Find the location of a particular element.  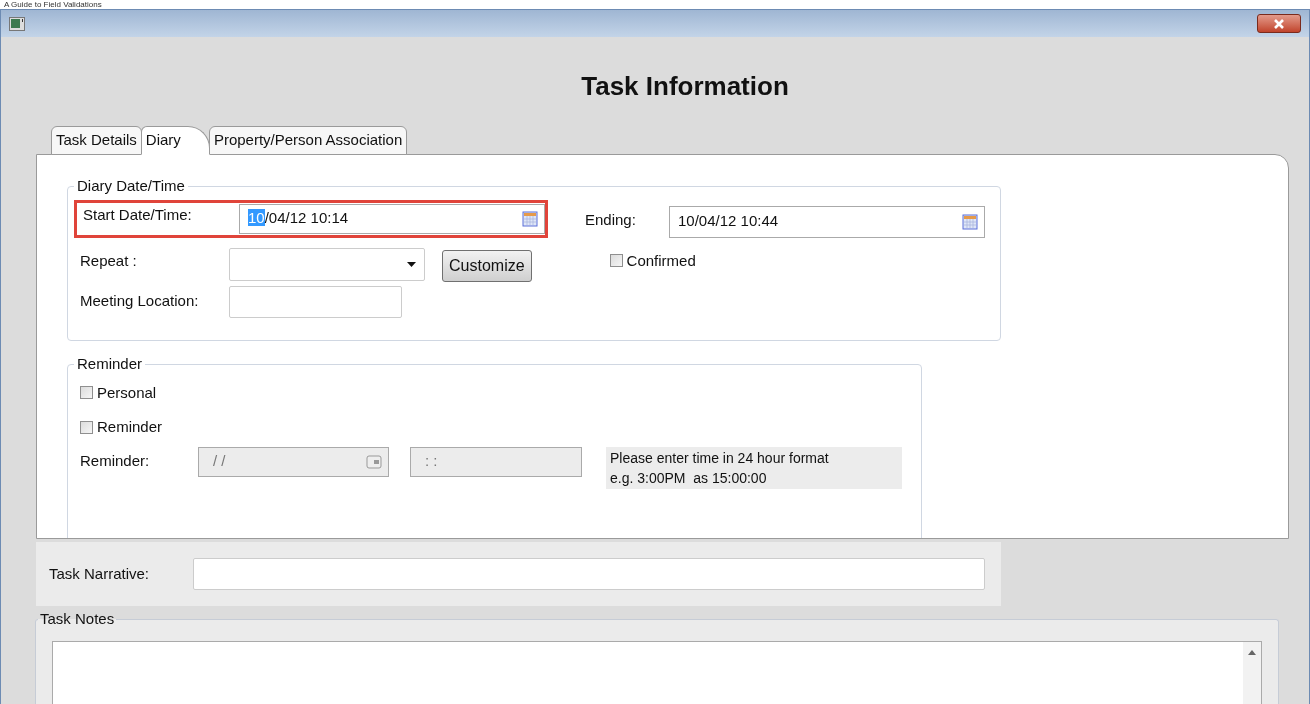

task-narrative-field is located at coordinates (589, 574).